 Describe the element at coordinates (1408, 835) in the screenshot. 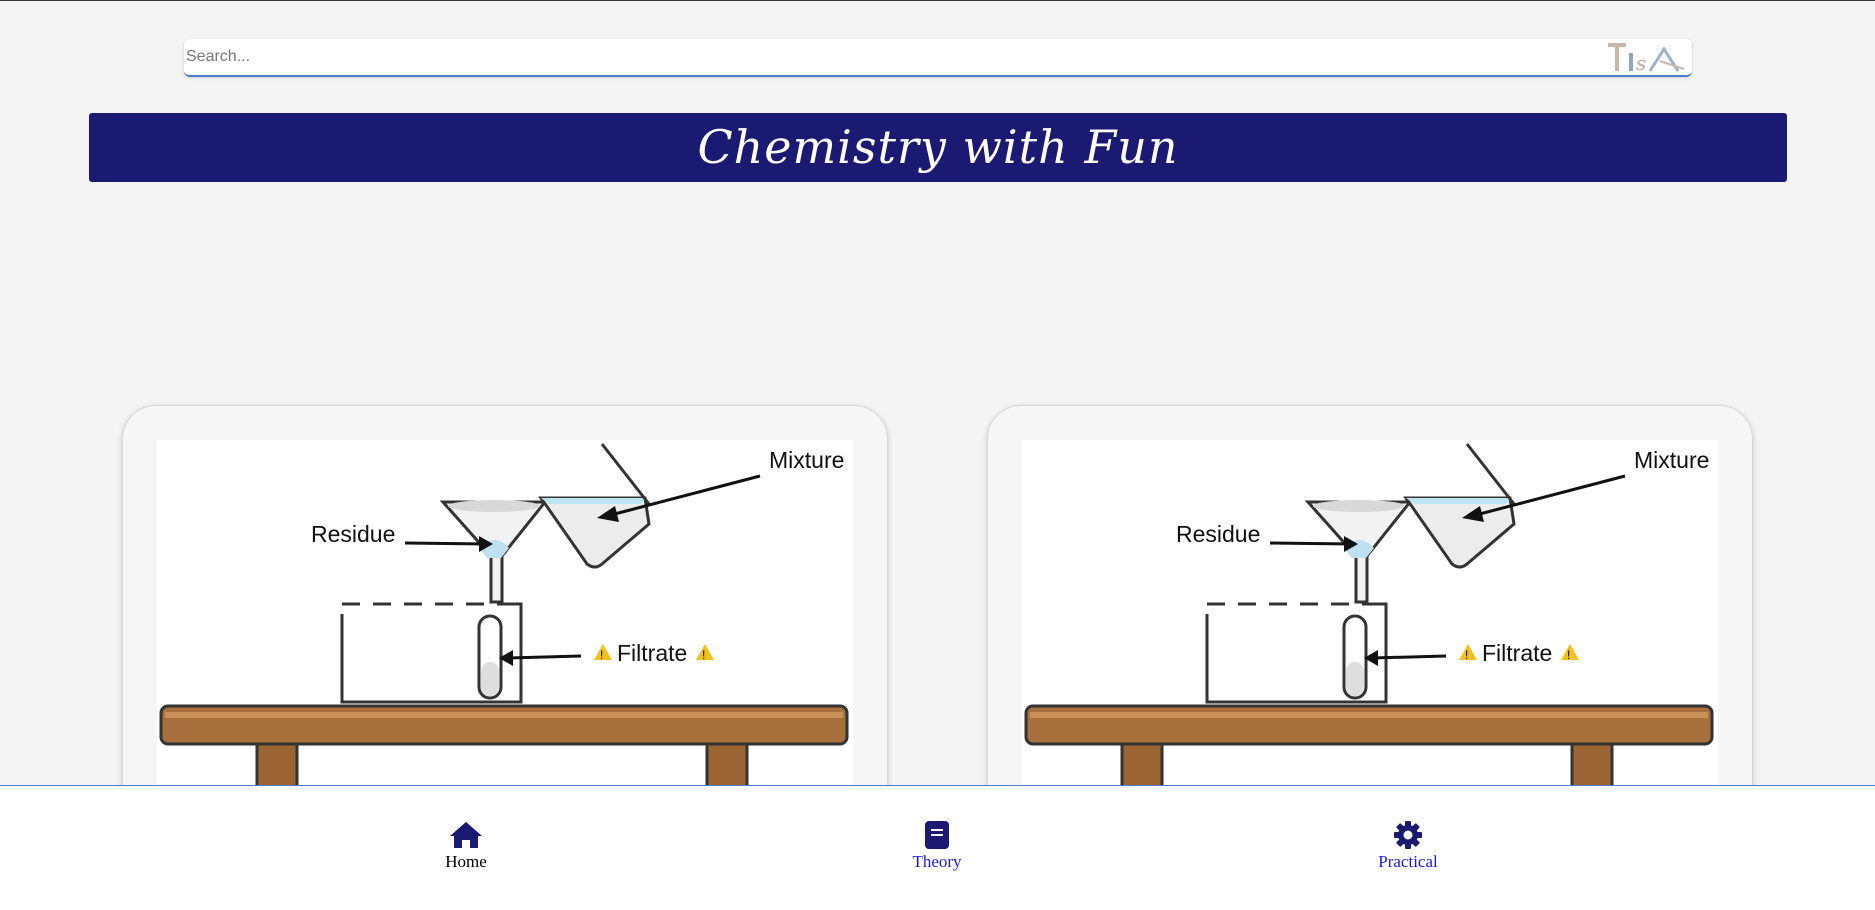

I see `gear-icon` at that location.